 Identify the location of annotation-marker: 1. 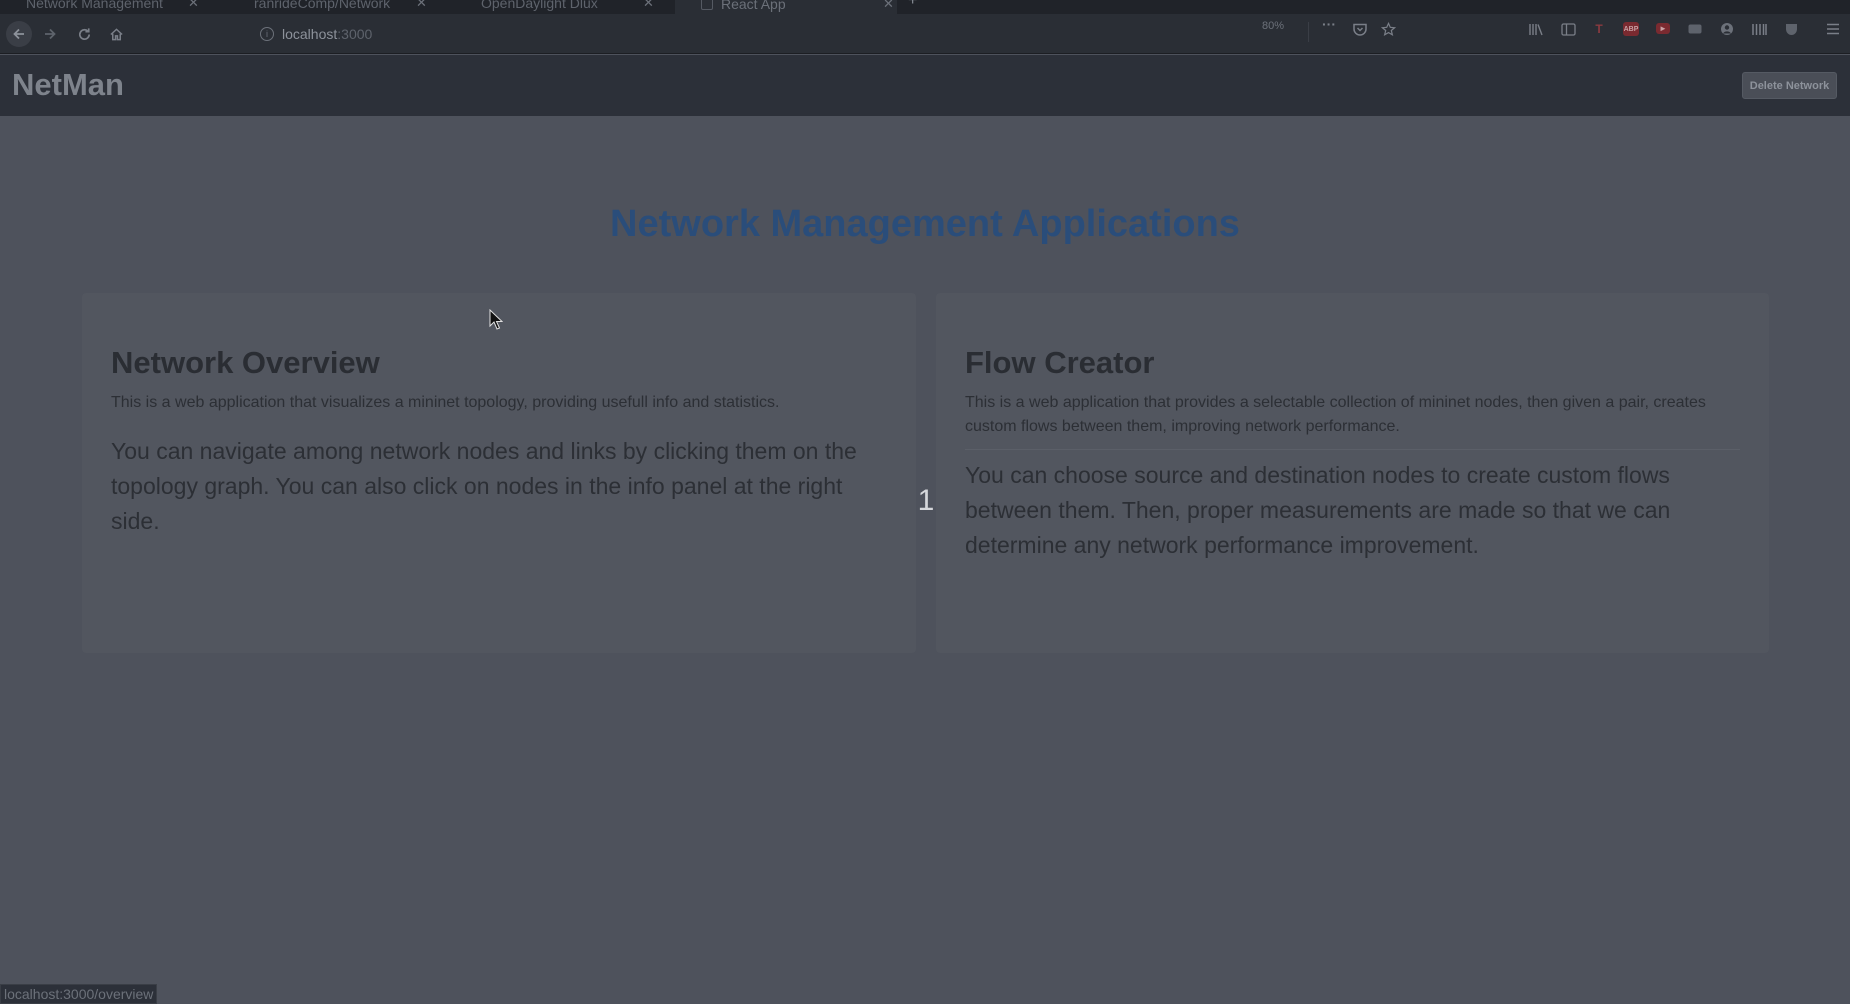
(926, 500).